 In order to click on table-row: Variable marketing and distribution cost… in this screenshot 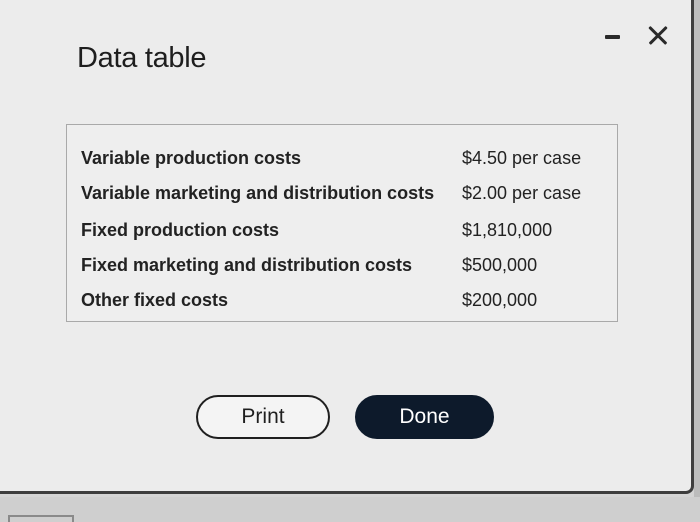, I will do `click(342, 192)`.